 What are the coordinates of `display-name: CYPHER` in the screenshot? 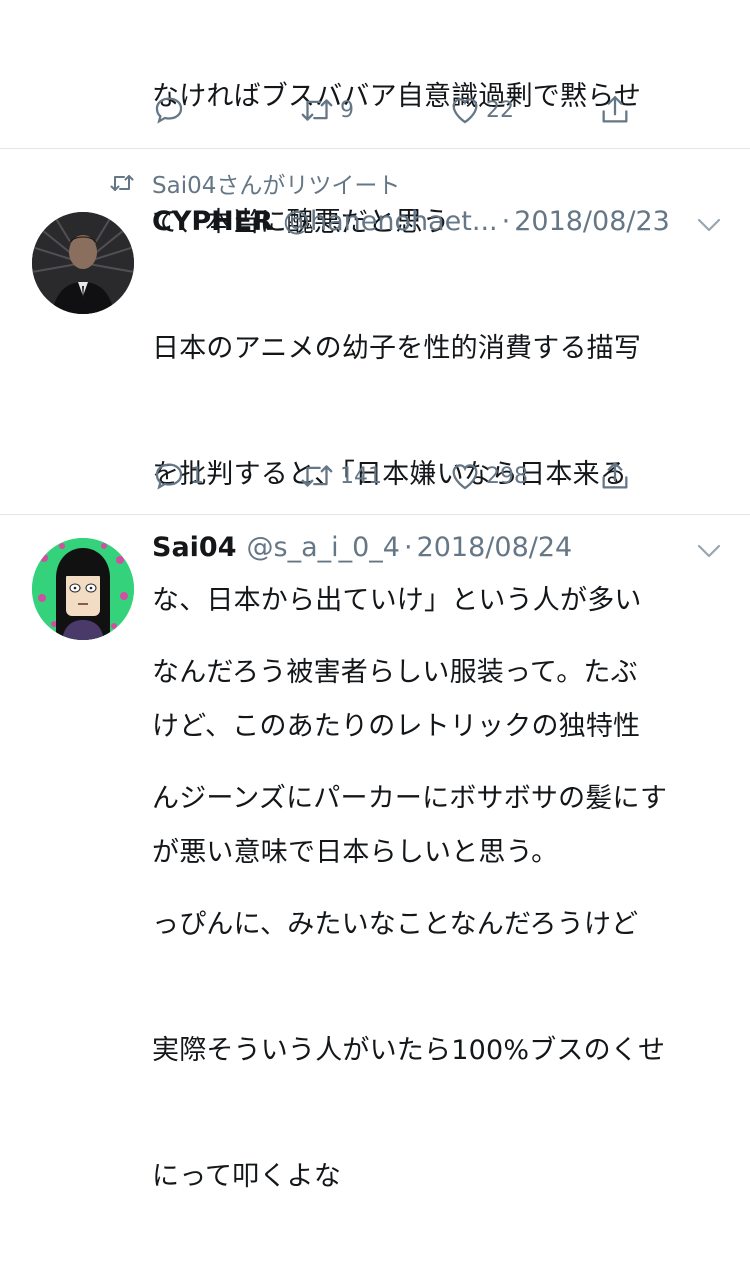 It's located at (212, 221).